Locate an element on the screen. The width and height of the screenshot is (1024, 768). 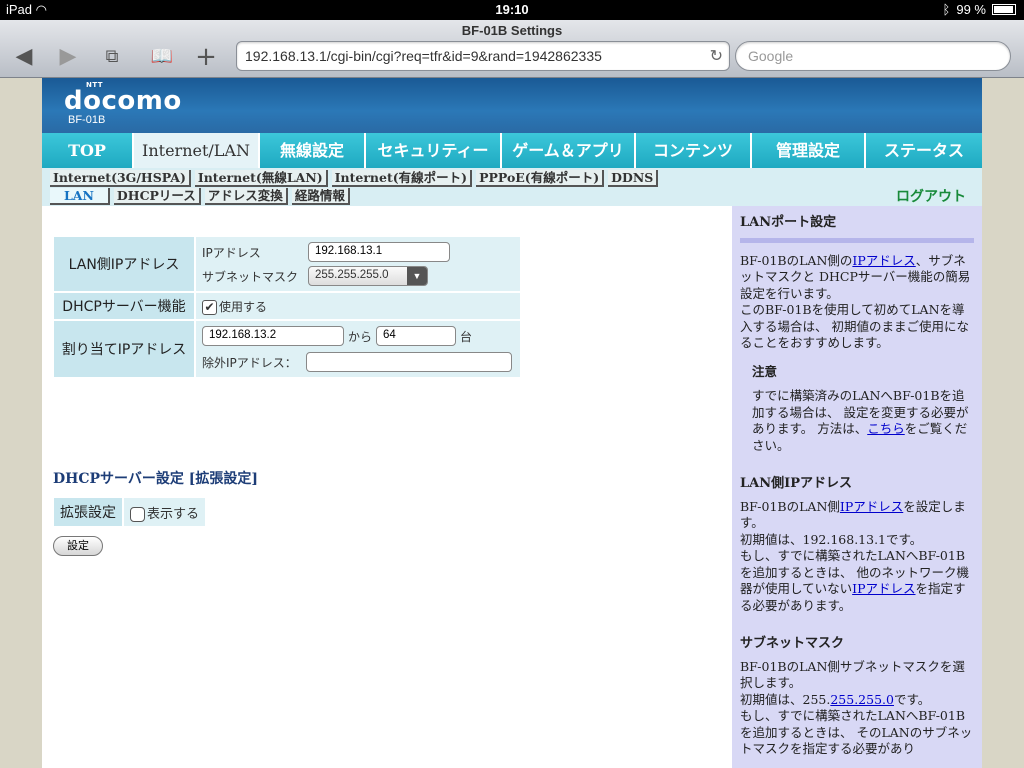
search-field: Google is located at coordinates (873, 56).